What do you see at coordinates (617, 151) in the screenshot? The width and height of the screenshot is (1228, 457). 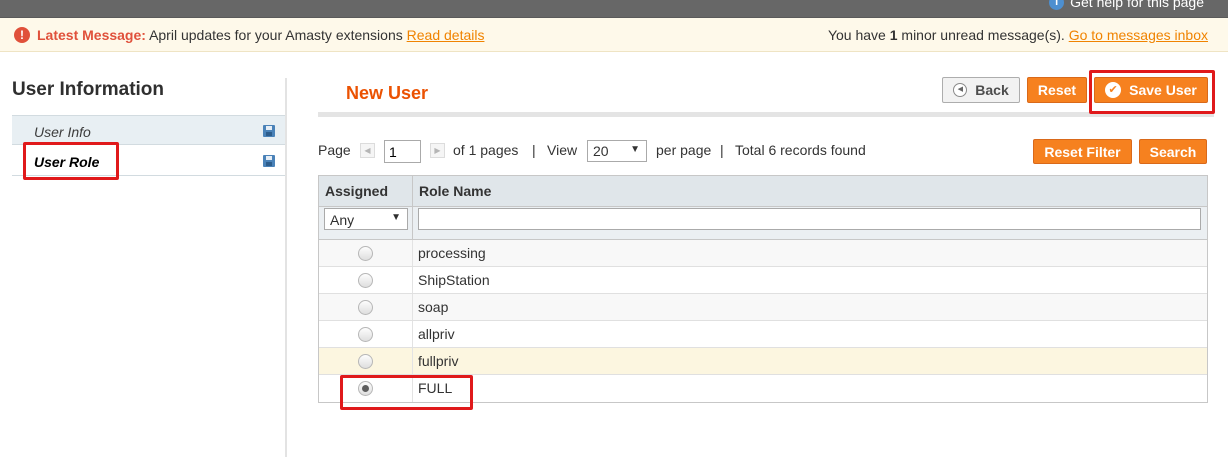 I see `per-page-select: 20 ▼` at bounding box center [617, 151].